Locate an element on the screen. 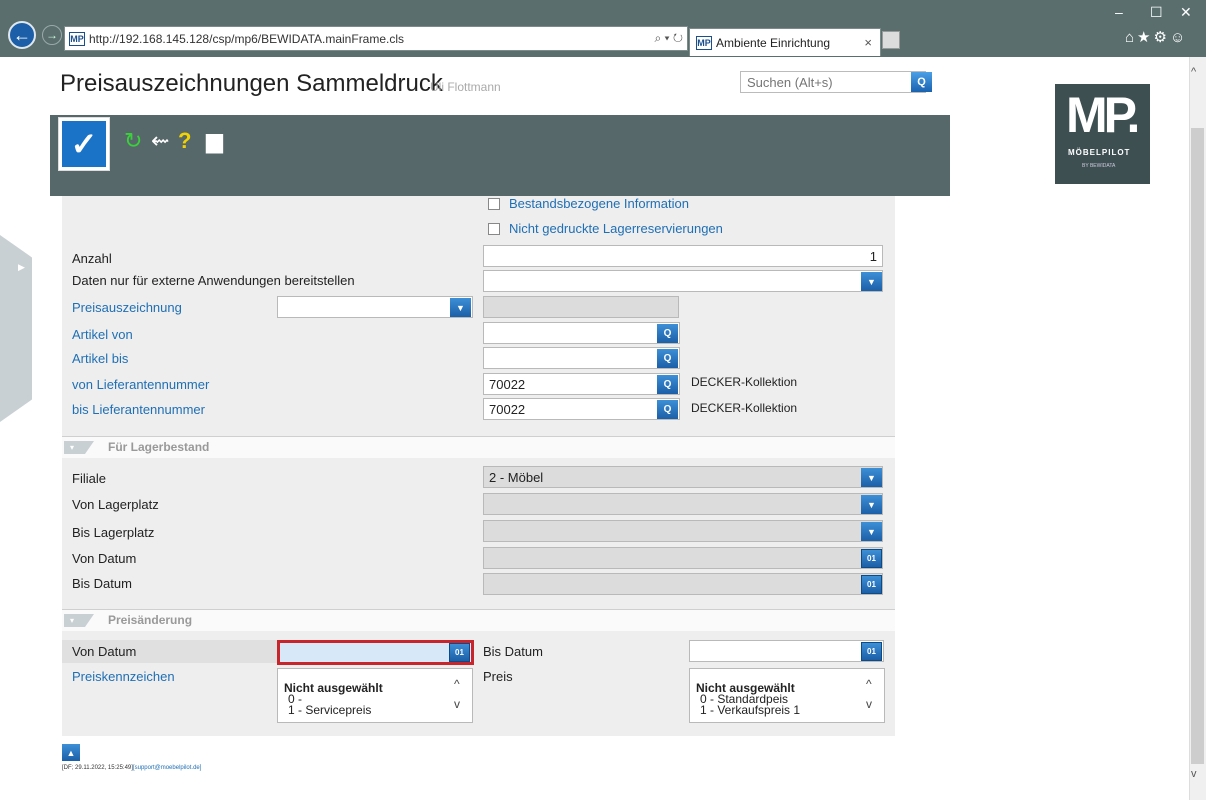  von-lieferant-name: DECKER-Kollektion is located at coordinates (744, 382).